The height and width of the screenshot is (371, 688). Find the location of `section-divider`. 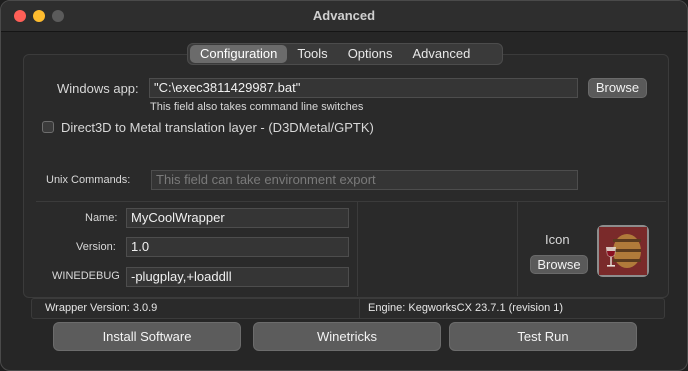

section-divider is located at coordinates (351, 201).